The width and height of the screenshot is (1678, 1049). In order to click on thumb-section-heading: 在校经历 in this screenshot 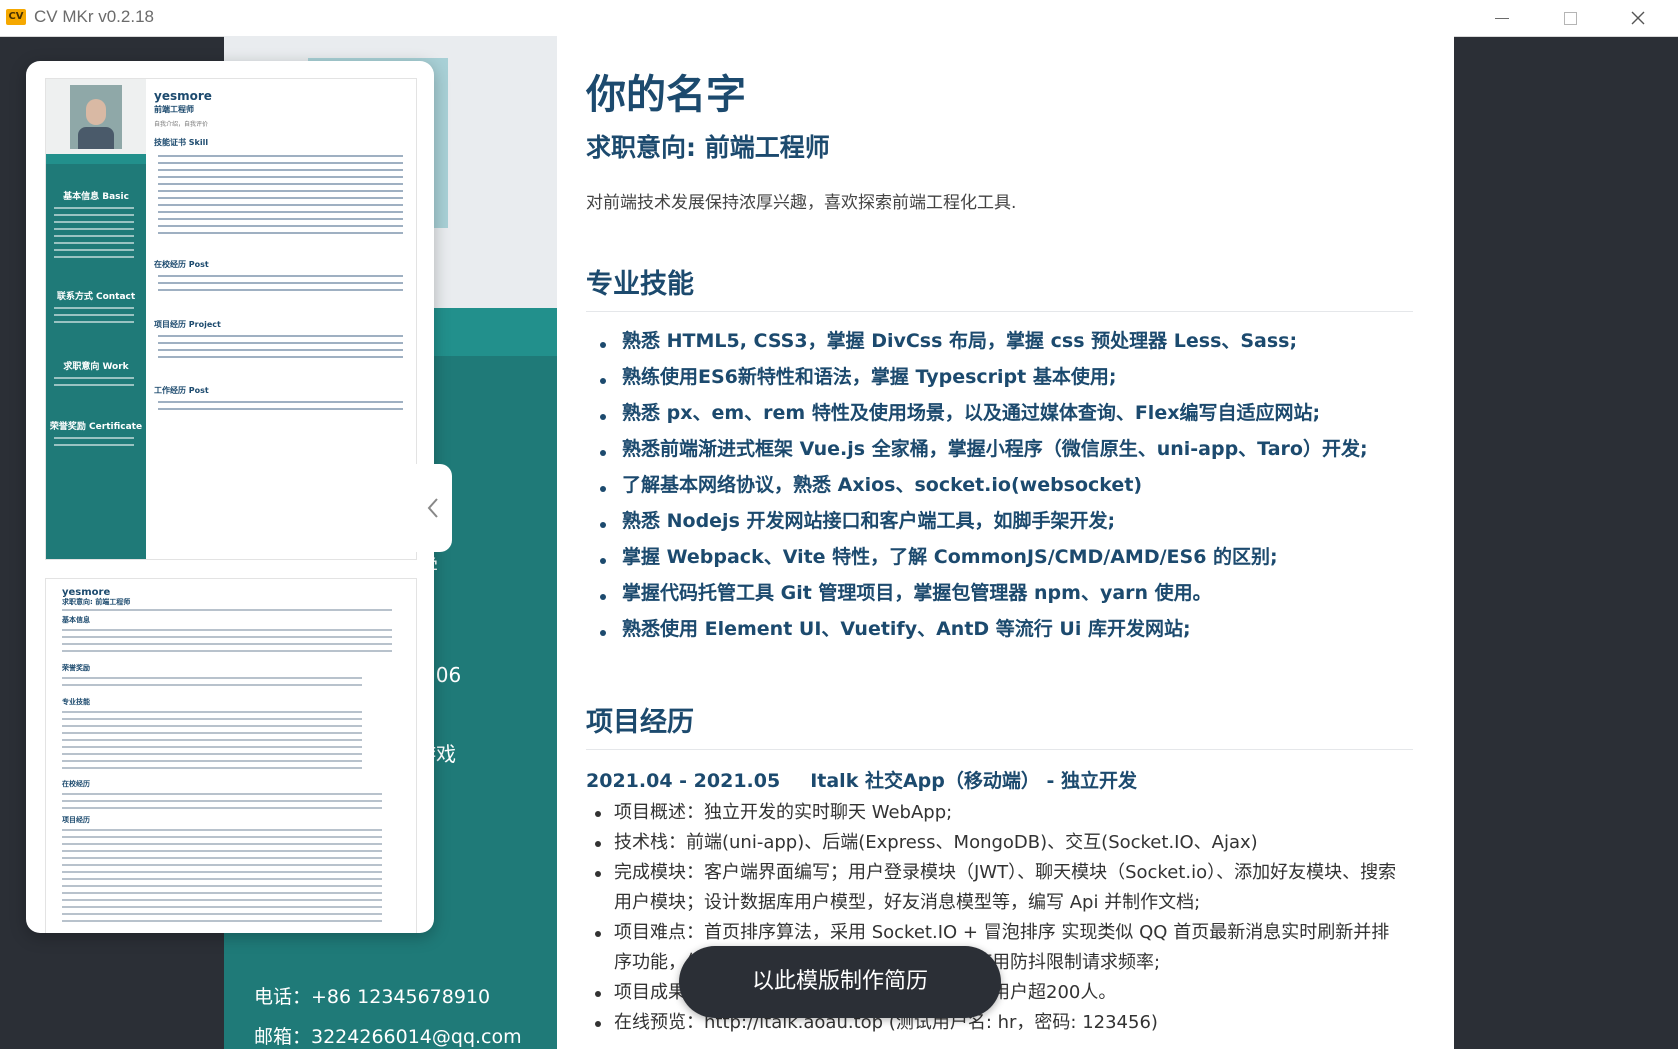, I will do `click(76, 784)`.